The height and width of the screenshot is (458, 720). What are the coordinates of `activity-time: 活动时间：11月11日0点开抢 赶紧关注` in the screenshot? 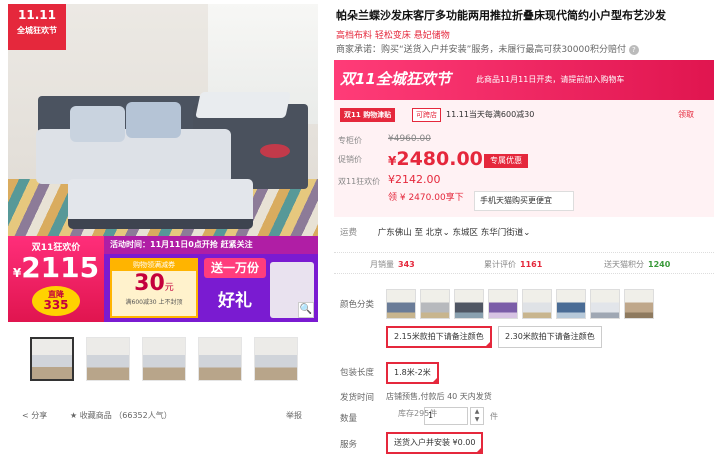 It's located at (211, 245).